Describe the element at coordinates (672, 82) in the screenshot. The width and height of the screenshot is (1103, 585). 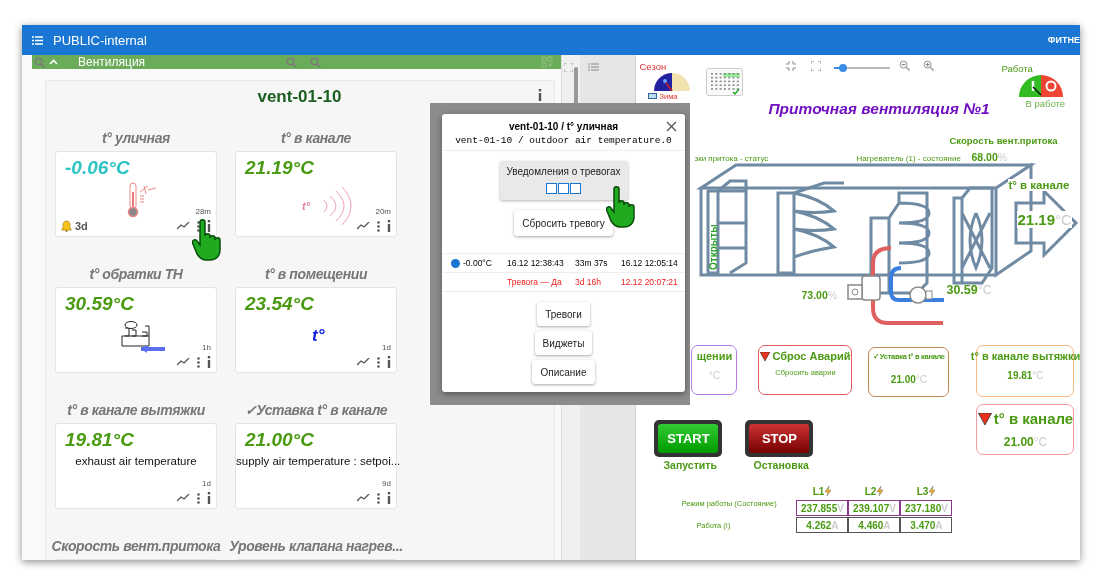
I see `season-dial-icon` at that location.